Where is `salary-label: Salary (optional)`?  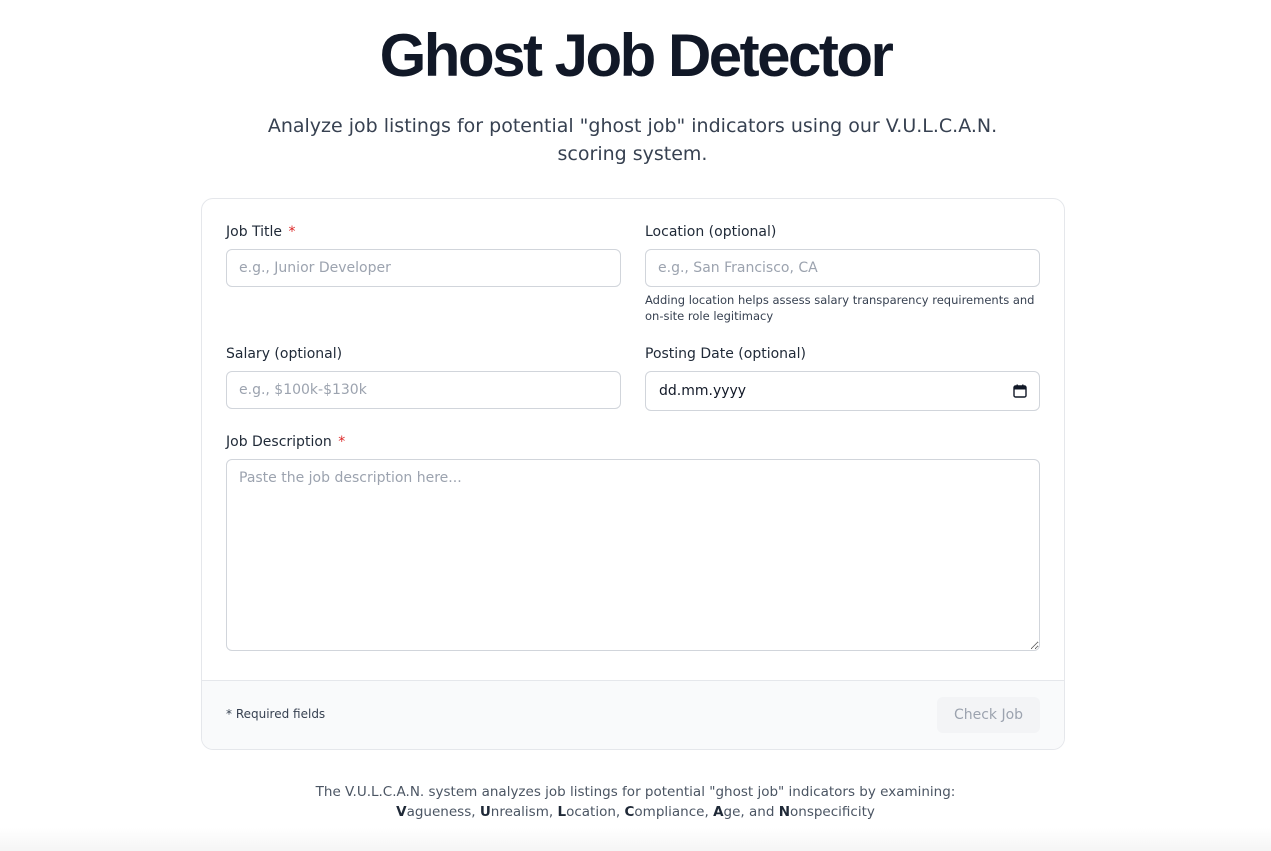
salary-label: Salary (optional) is located at coordinates (284, 354).